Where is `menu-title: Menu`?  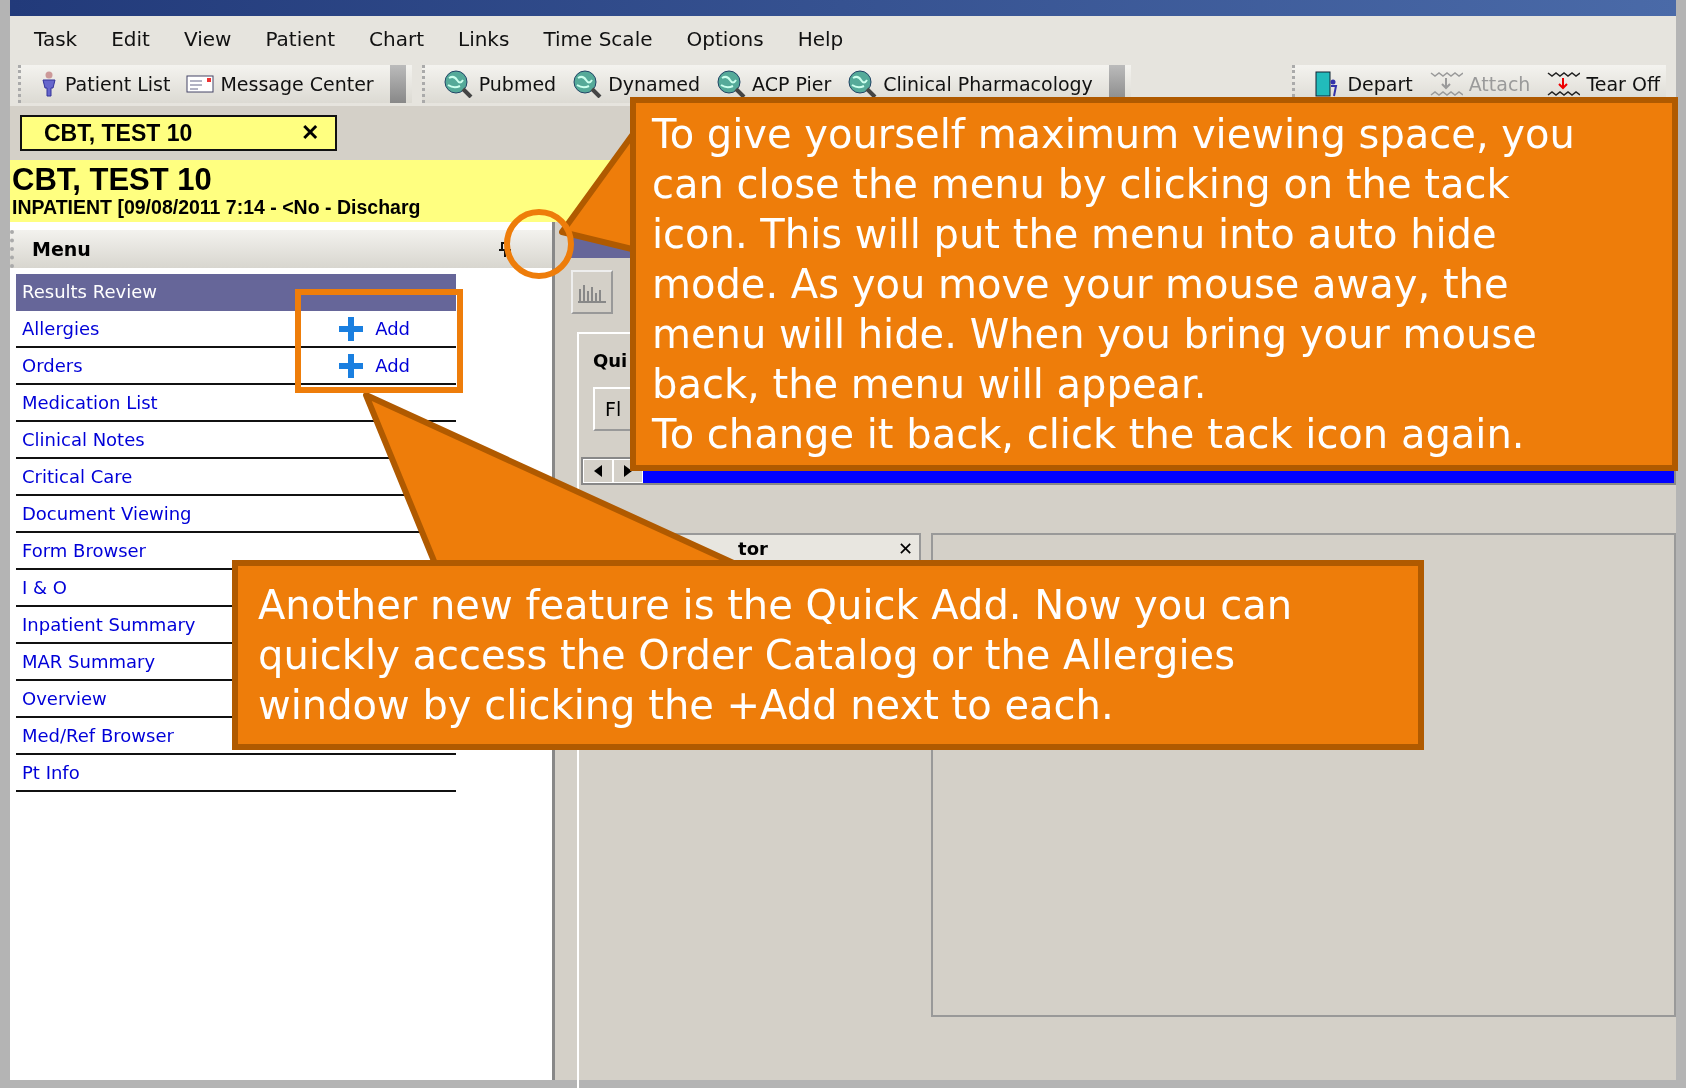
menu-title: Menu is located at coordinates (61, 249).